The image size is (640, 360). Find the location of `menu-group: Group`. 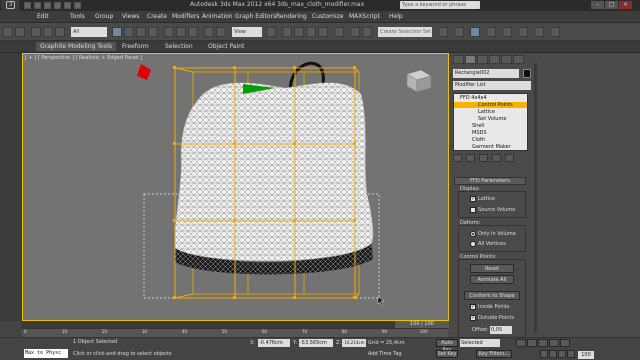

menu-group: Group is located at coordinates (104, 16).